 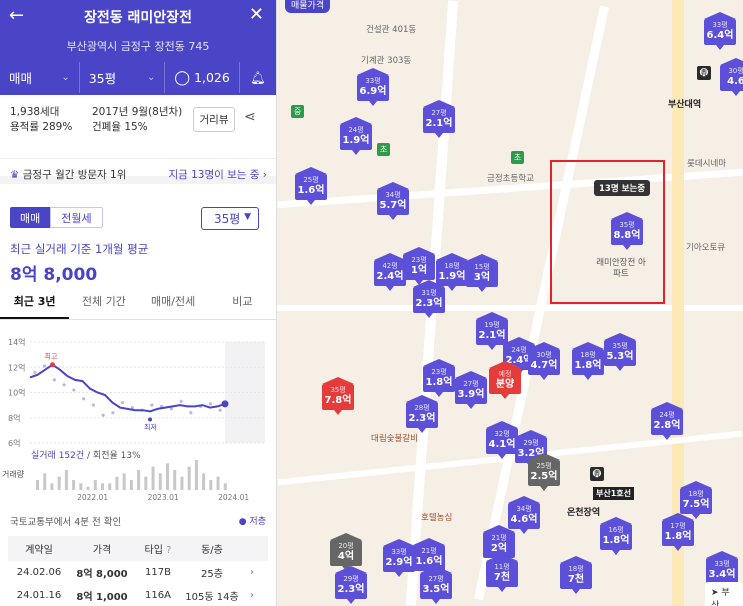 What do you see at coordinates (720, 35) in the screenshot?
I see `marker-price: 6.4억` at bounding box center [720, 35].